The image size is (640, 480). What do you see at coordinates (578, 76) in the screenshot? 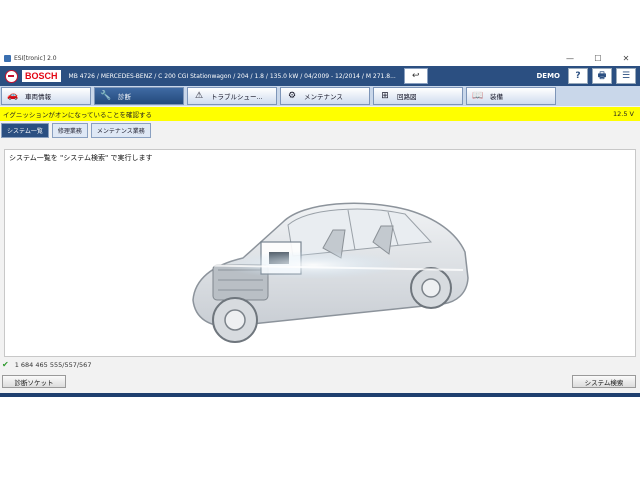
I see `help-button: ?` at bounding box center [578, 76].